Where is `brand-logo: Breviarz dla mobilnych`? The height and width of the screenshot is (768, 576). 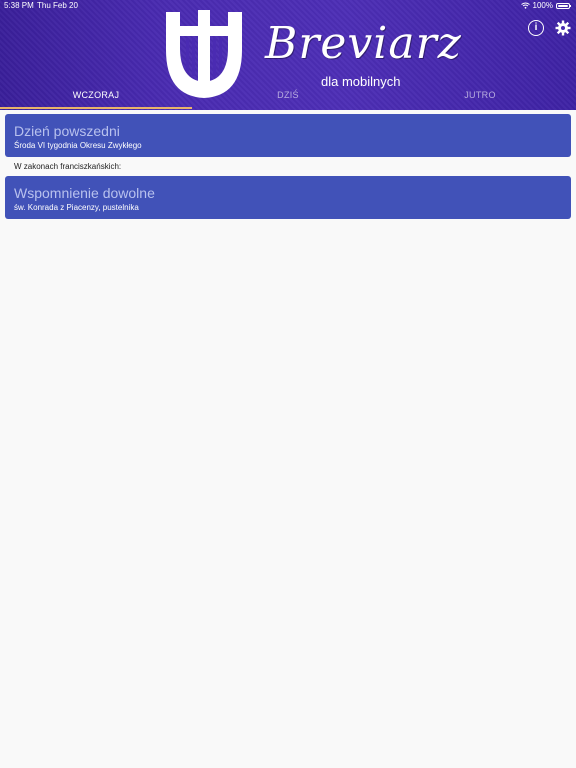
brand-logo: Breviarz dla mobilnych is located at coordinates (363, 54).